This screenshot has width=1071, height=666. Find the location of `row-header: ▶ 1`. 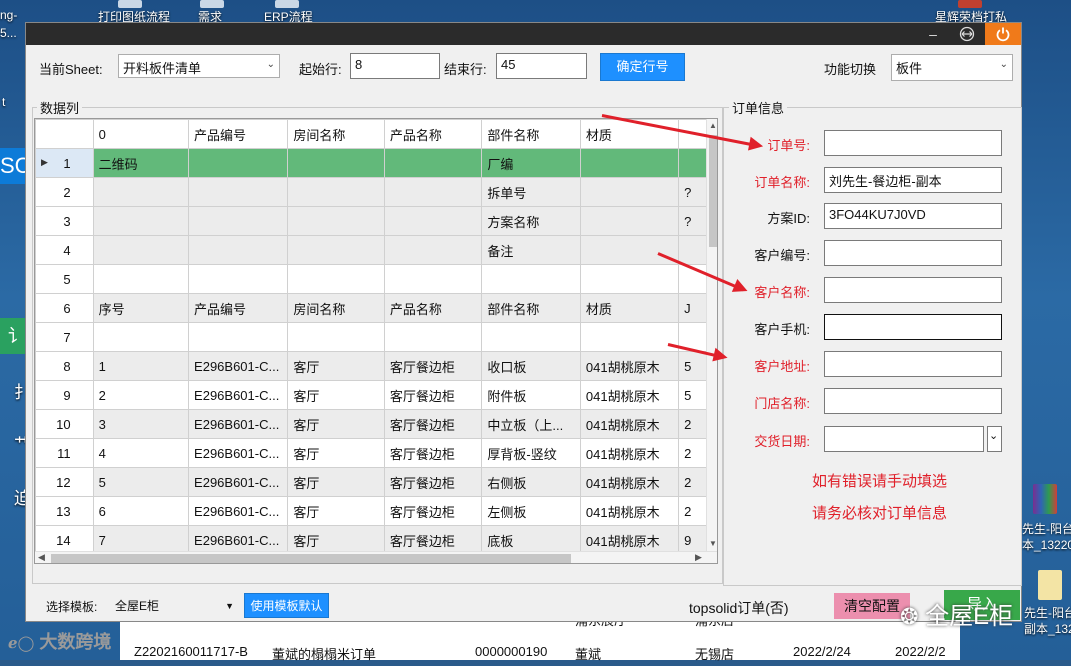

row-header: ▶ 1 is located at coordinates (64, 163).